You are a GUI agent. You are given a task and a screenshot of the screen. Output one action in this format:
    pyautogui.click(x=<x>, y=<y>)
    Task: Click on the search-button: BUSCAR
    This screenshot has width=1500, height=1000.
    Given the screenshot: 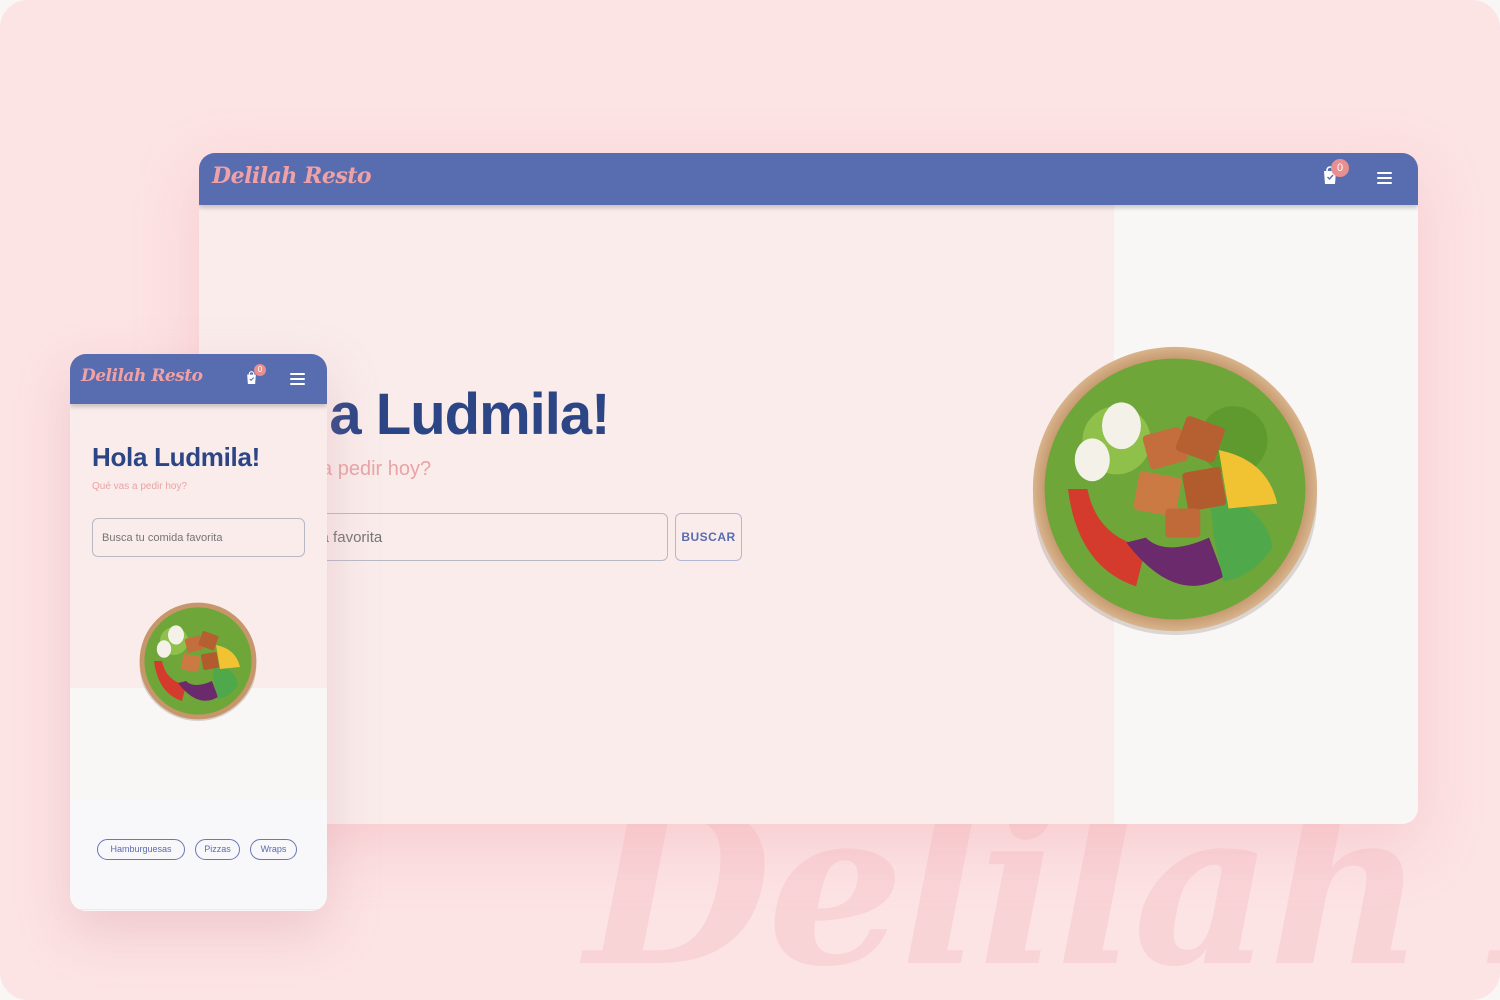 What is the action you would take?
    pyautogui.click(x=708, y=537)
    